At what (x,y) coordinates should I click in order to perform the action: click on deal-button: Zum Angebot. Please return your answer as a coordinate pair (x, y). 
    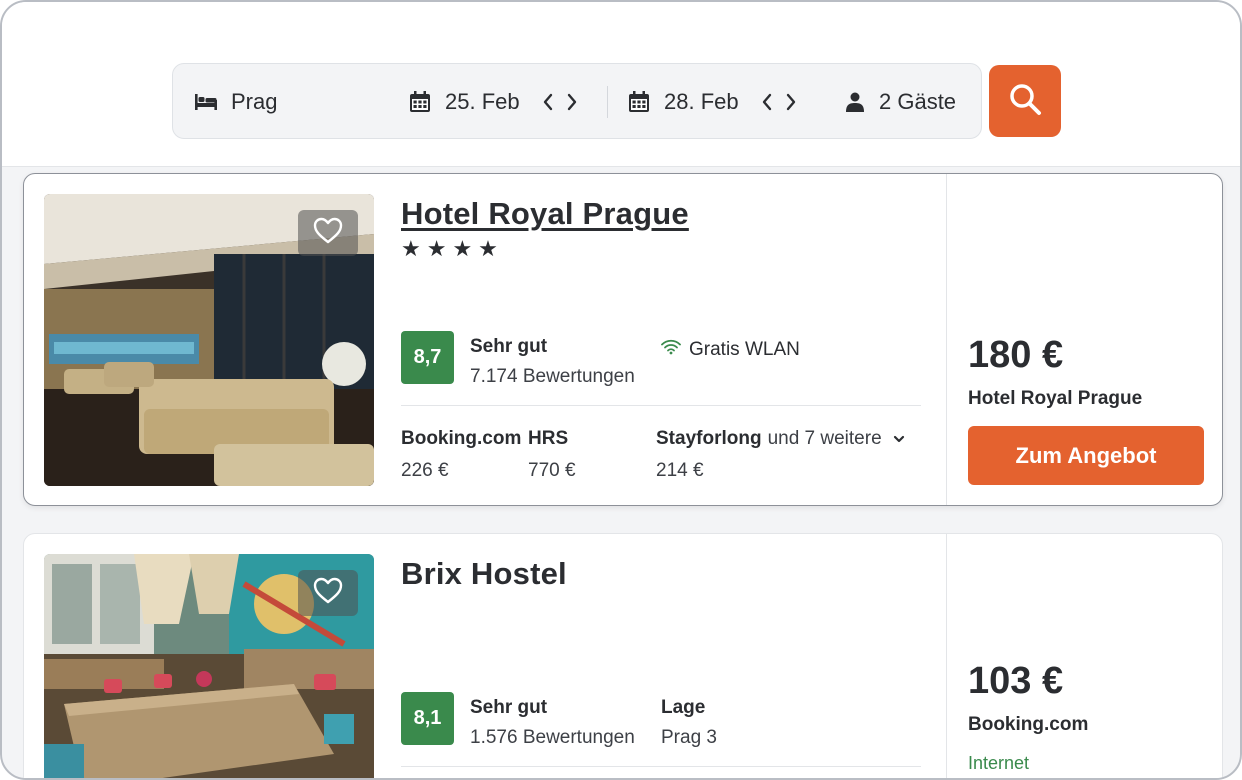
    Looking at the image, I should click on (1086, 455).